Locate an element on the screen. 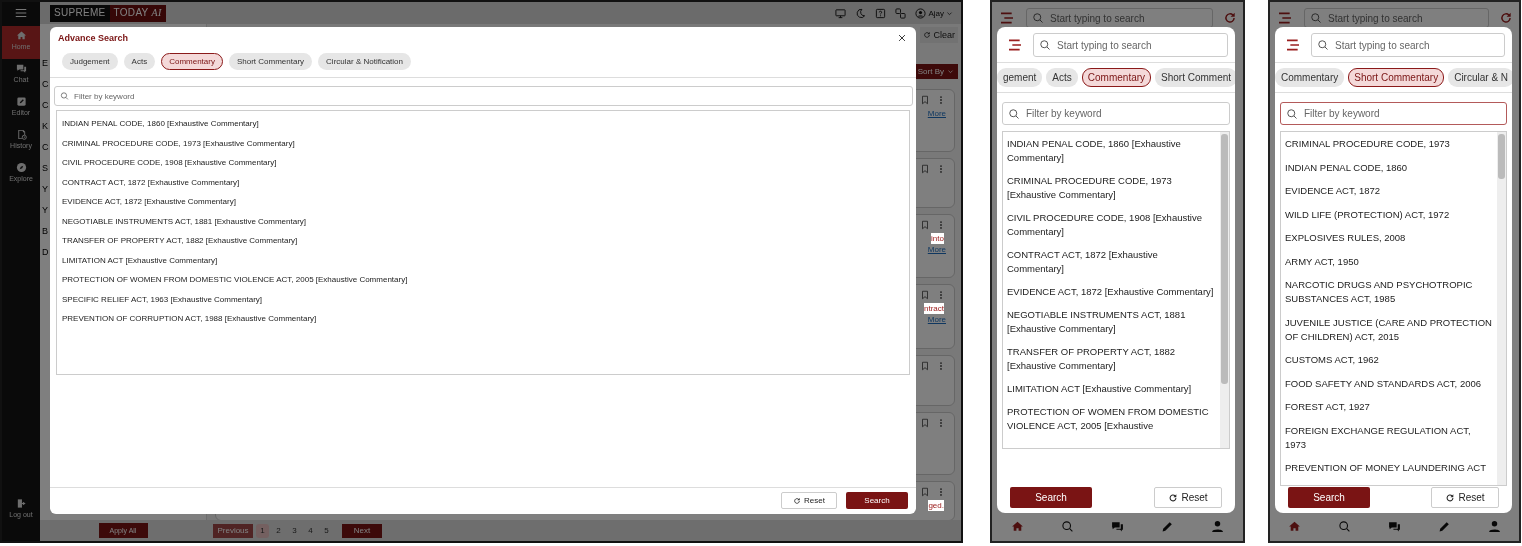 The height and width of the screenshot is (546, 1522). sort-by-button: Sort By is located at coordinates (936, 71).